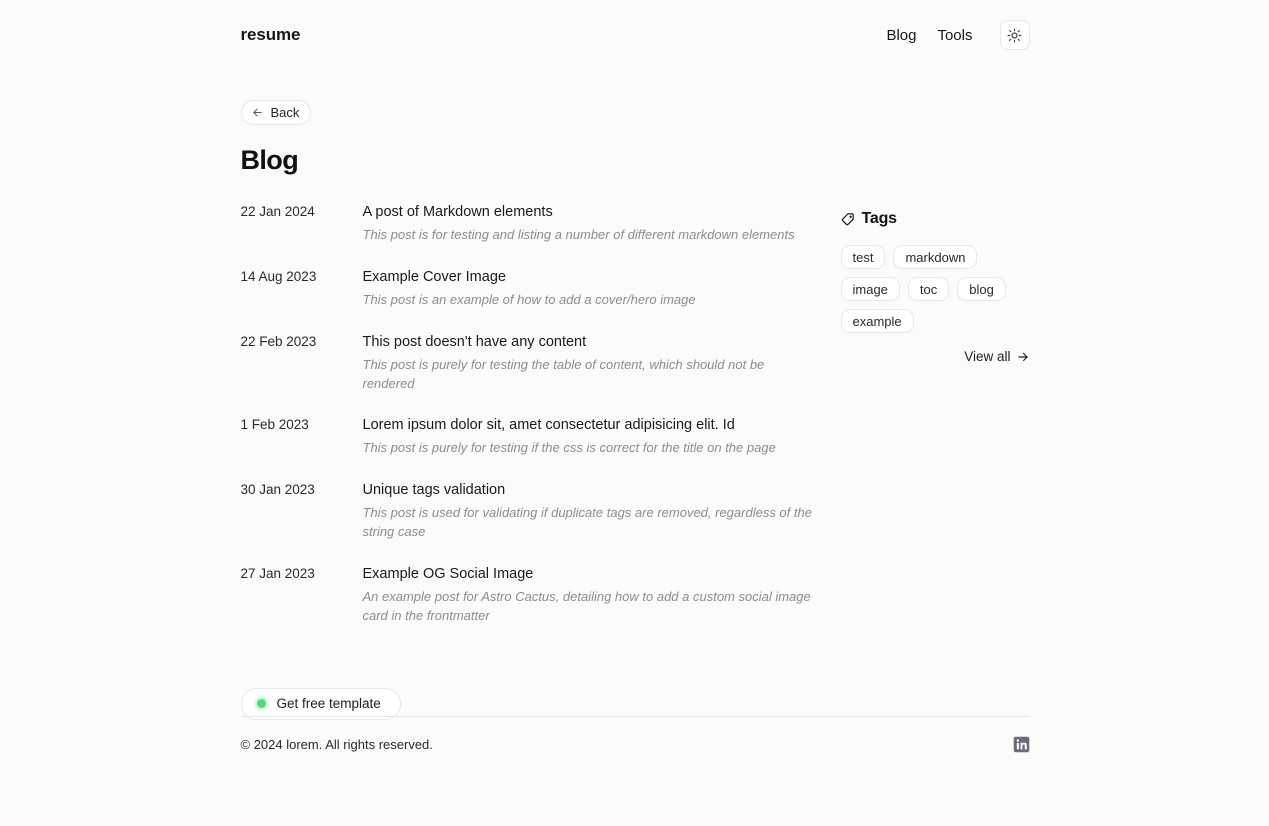 The image size is (1269, 826). I want to click on post-date: 30 Jan 2023, so click(277, 490).